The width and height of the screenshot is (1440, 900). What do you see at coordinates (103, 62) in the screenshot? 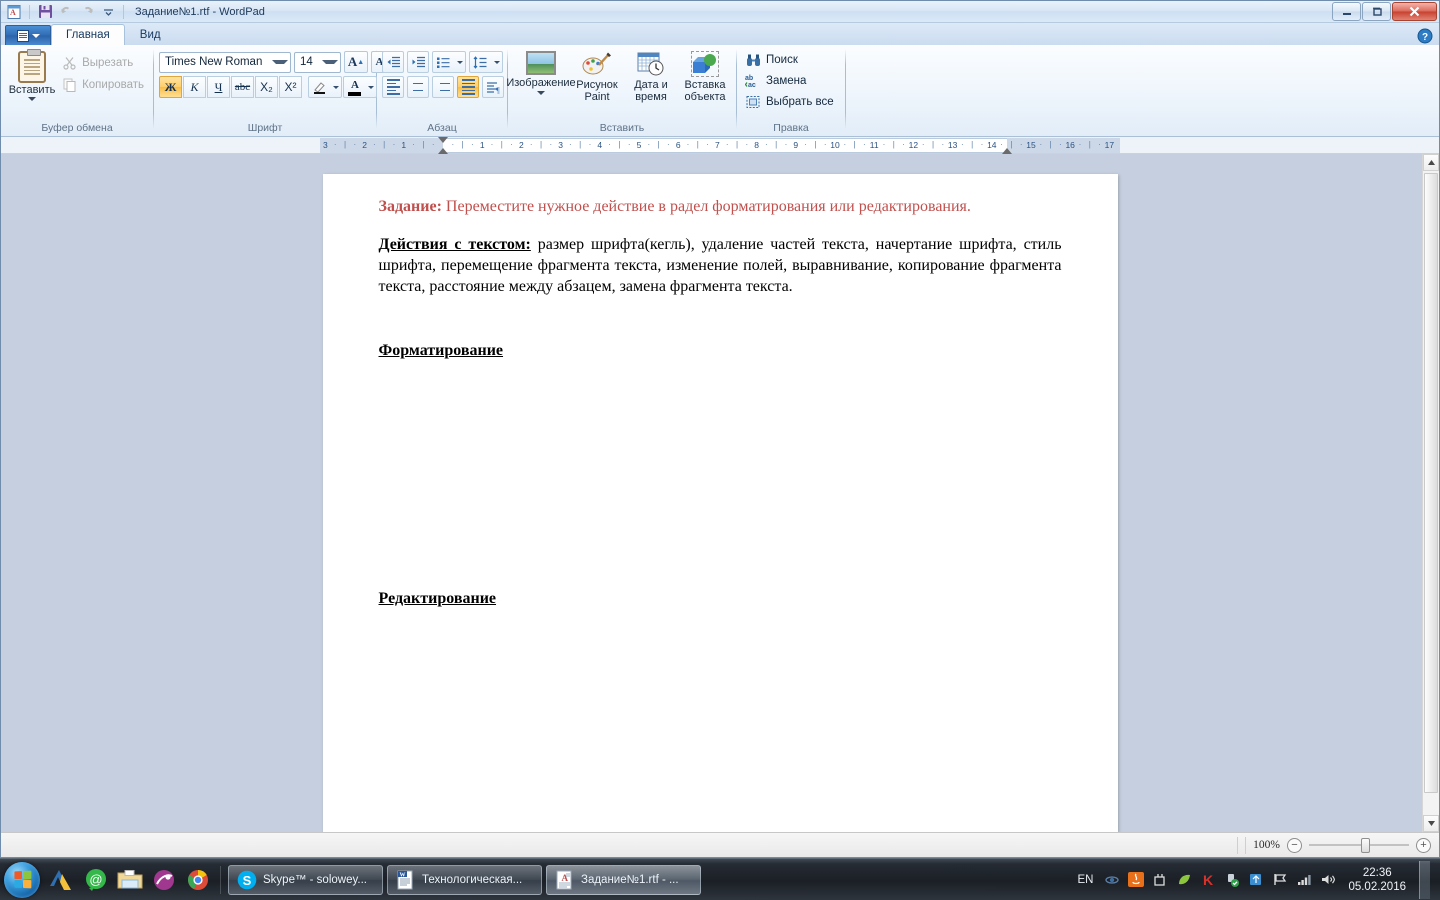
I see `cut-button: Вырезать` at bounding box center [103, 62].